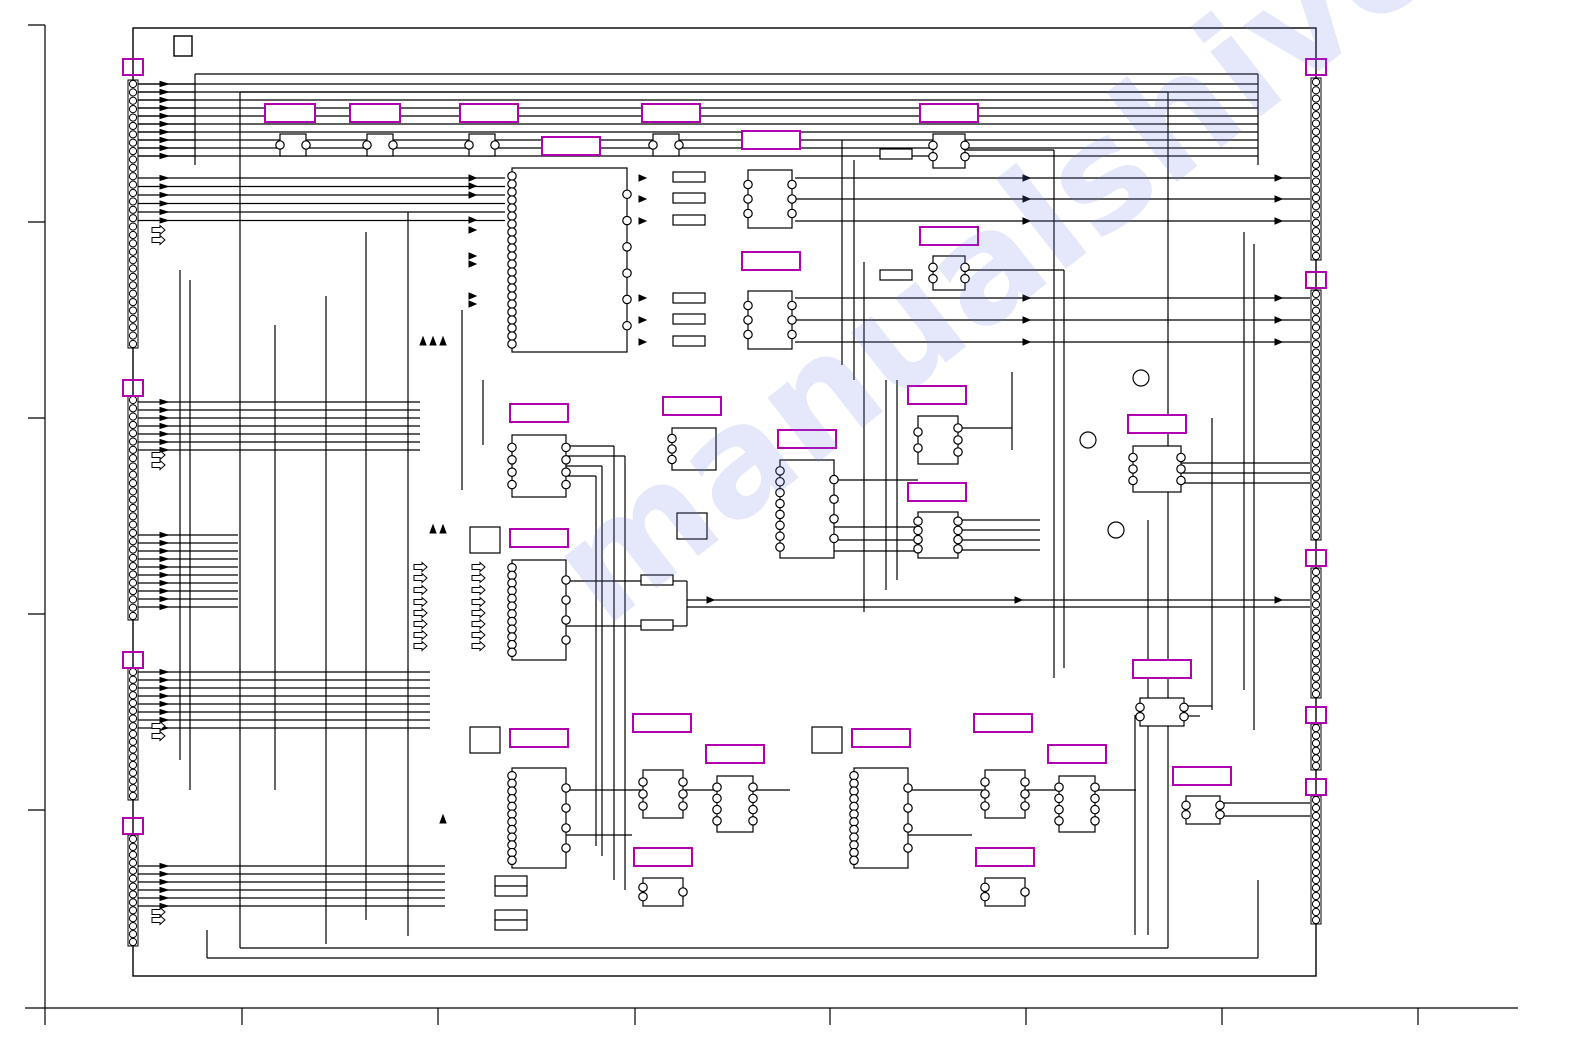 Image resolution: width=1583 pixels, height=1064 pixels. I want to click on ic-reg-4-pin, so click(653, 145).